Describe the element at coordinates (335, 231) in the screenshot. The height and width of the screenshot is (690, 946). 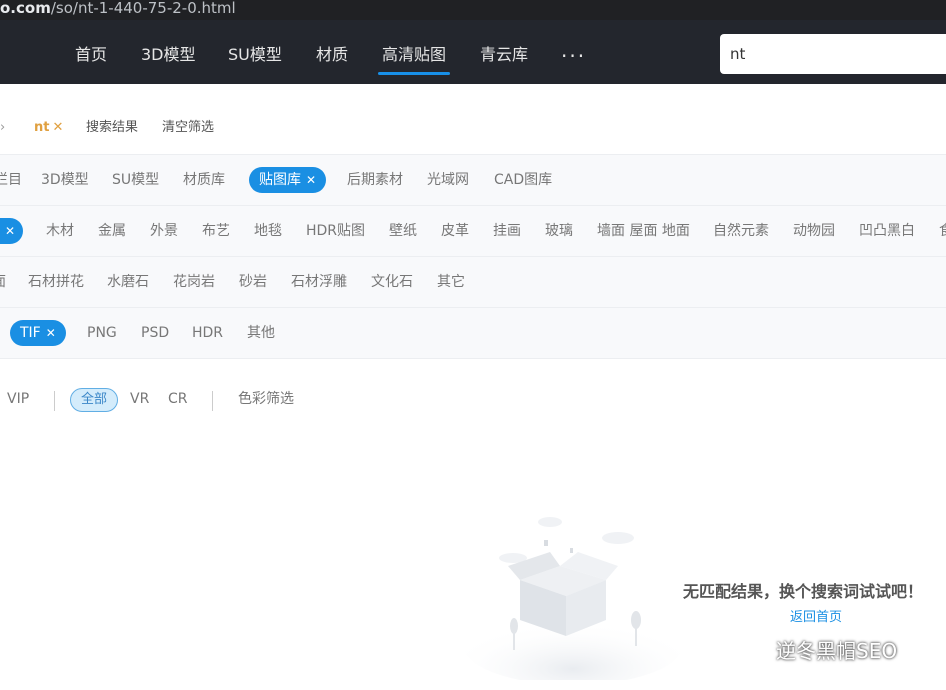
I see `filter-option: HDR贴图` at that location.